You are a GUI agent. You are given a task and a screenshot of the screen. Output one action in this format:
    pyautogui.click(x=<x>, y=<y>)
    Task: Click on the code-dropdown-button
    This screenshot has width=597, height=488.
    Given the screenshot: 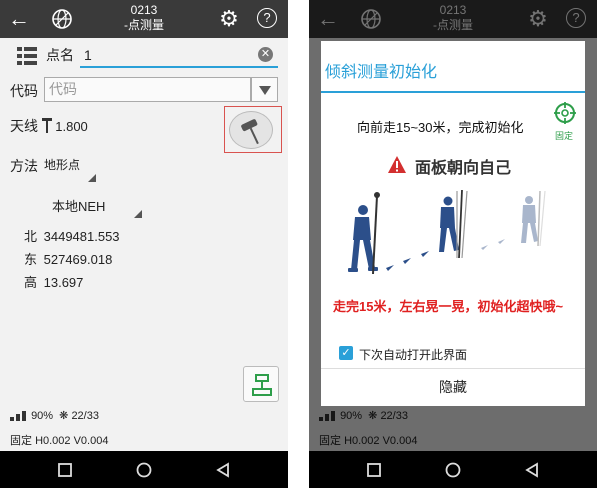 What is the action you would take?
    pyautogui.click(x=264, y=89)
    